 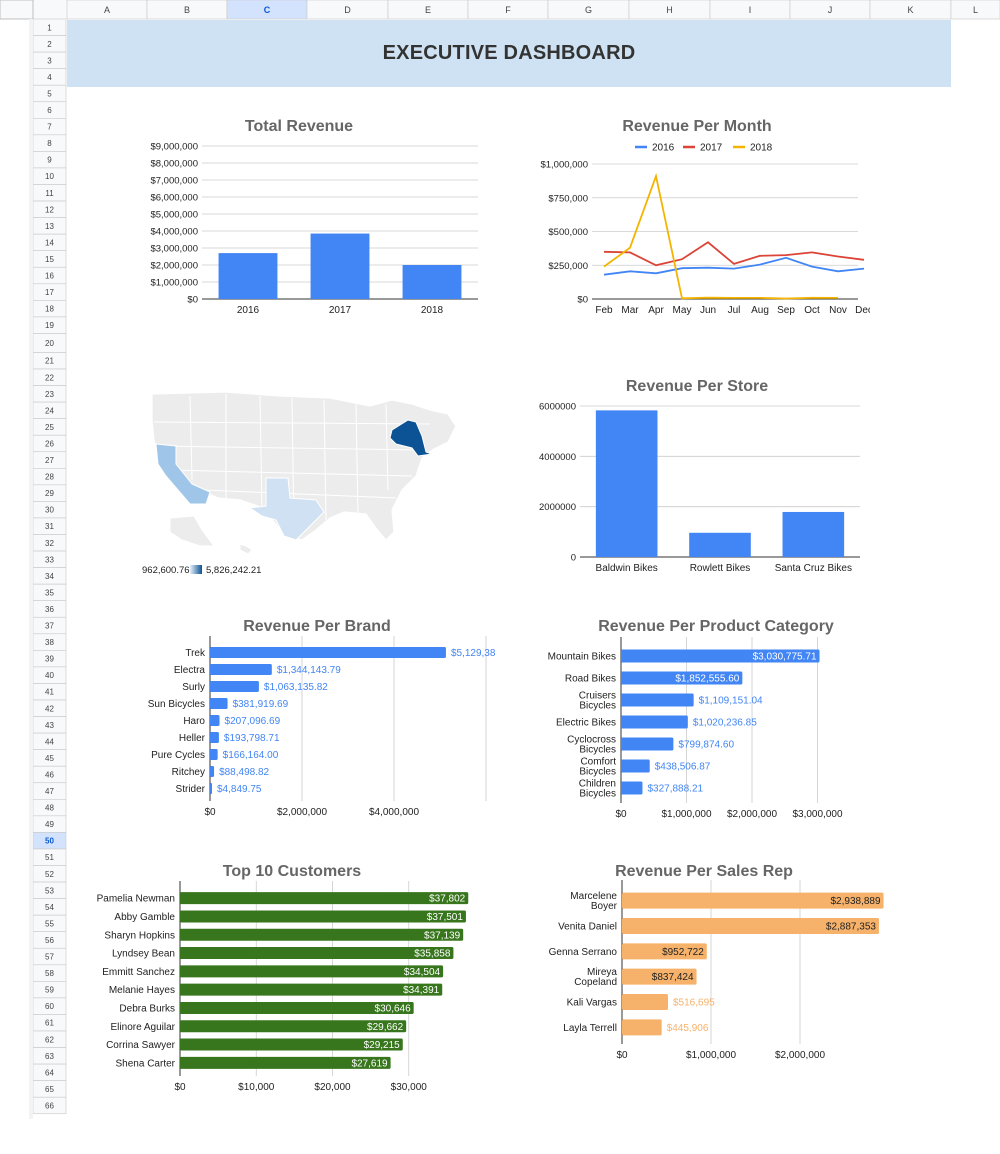 I want to click on category-label: Genna Serrano, so click(x=583, y=952).